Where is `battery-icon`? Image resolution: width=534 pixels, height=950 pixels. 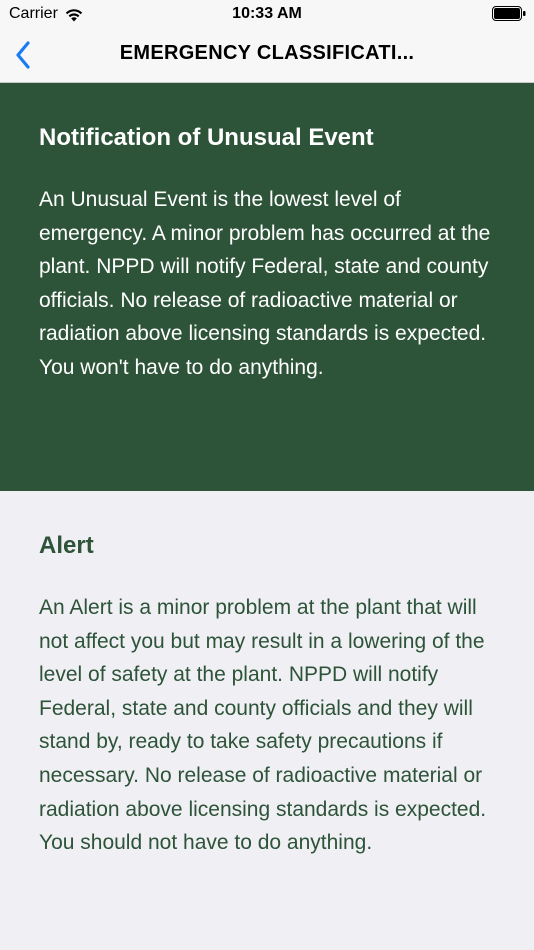 battery-icon is located at coordinates (509, 13).